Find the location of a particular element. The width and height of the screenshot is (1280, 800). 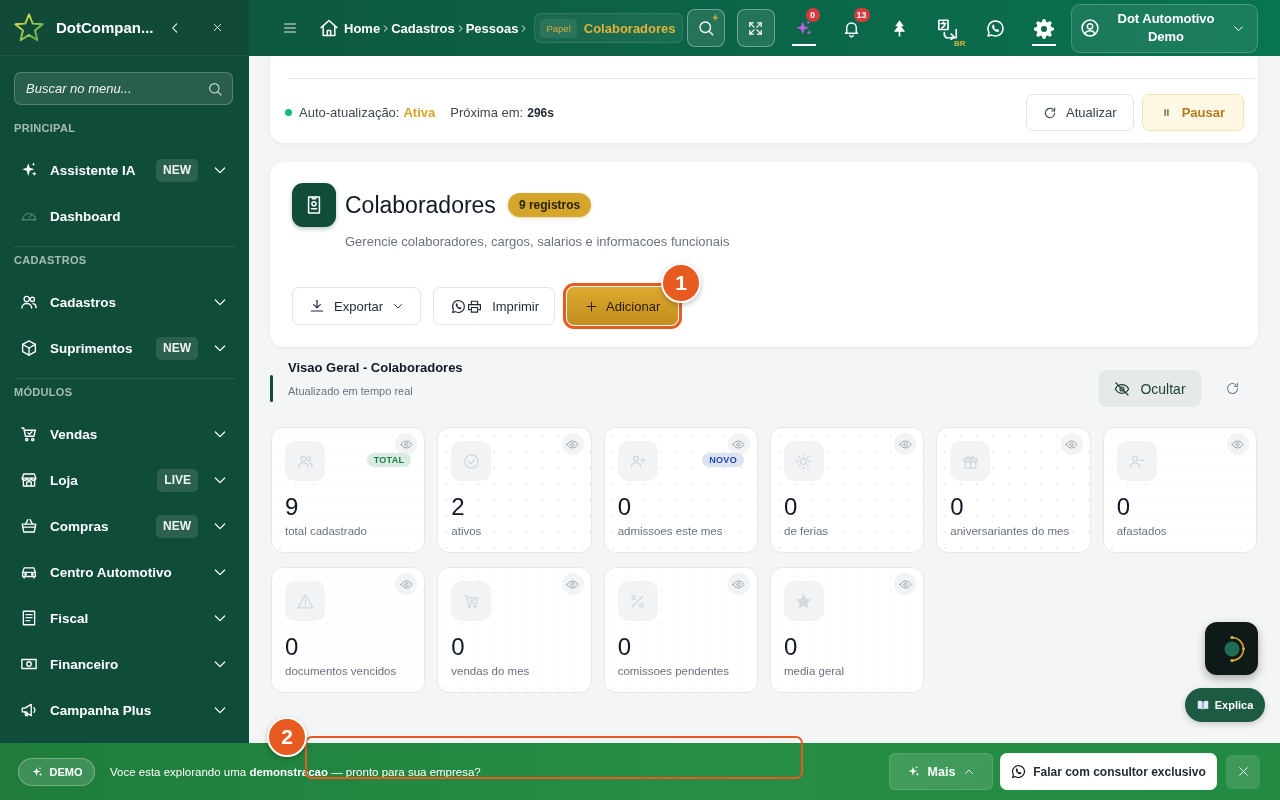

stat-label: comissoes pendentes is located at coordinates (673, 671).